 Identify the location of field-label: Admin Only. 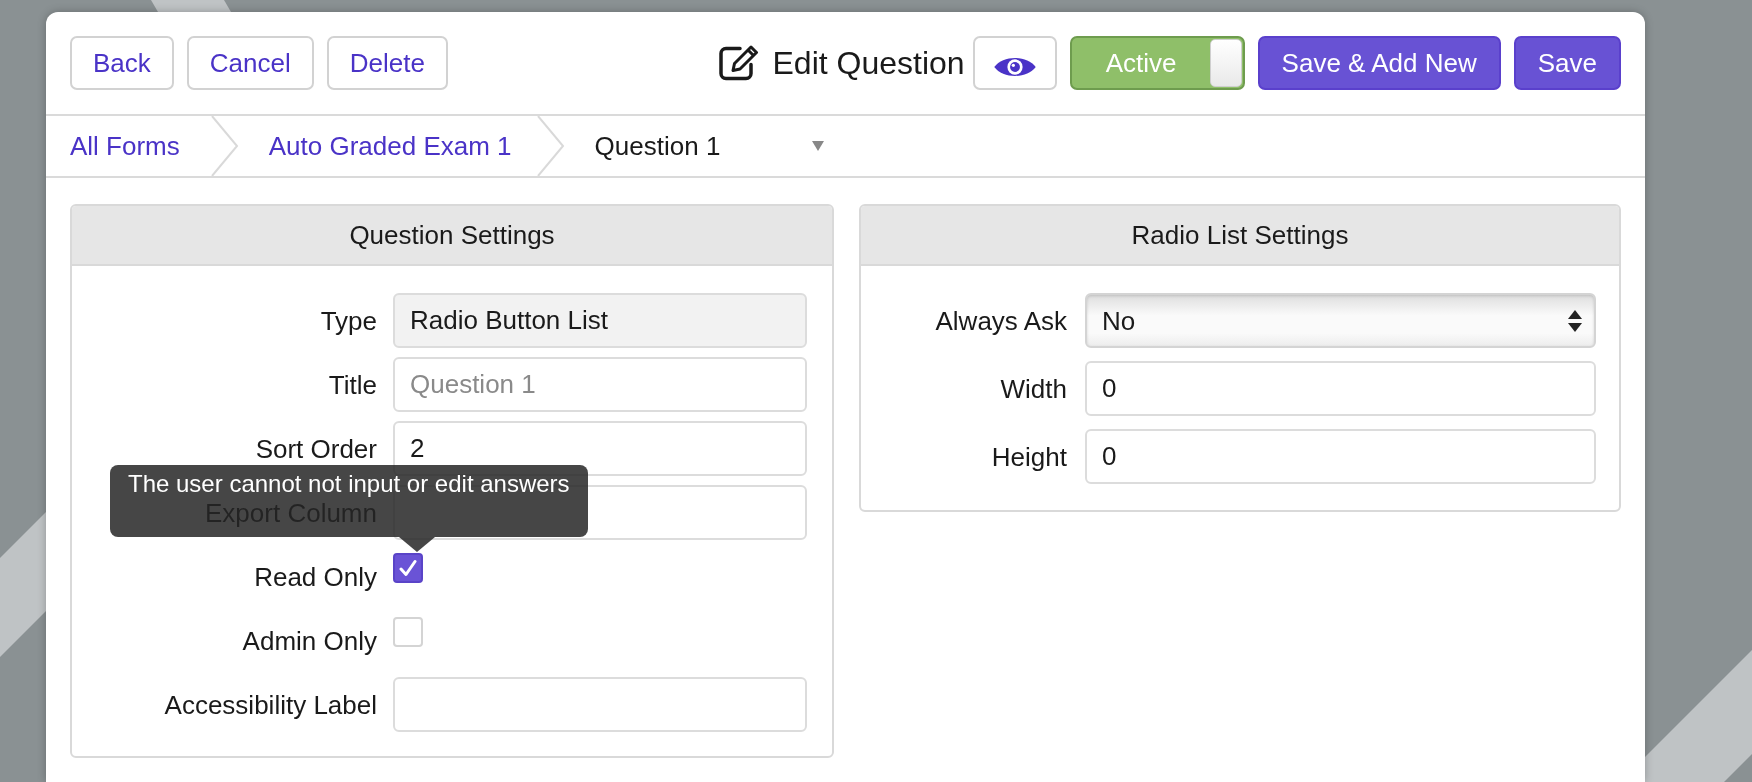
(309, 640).